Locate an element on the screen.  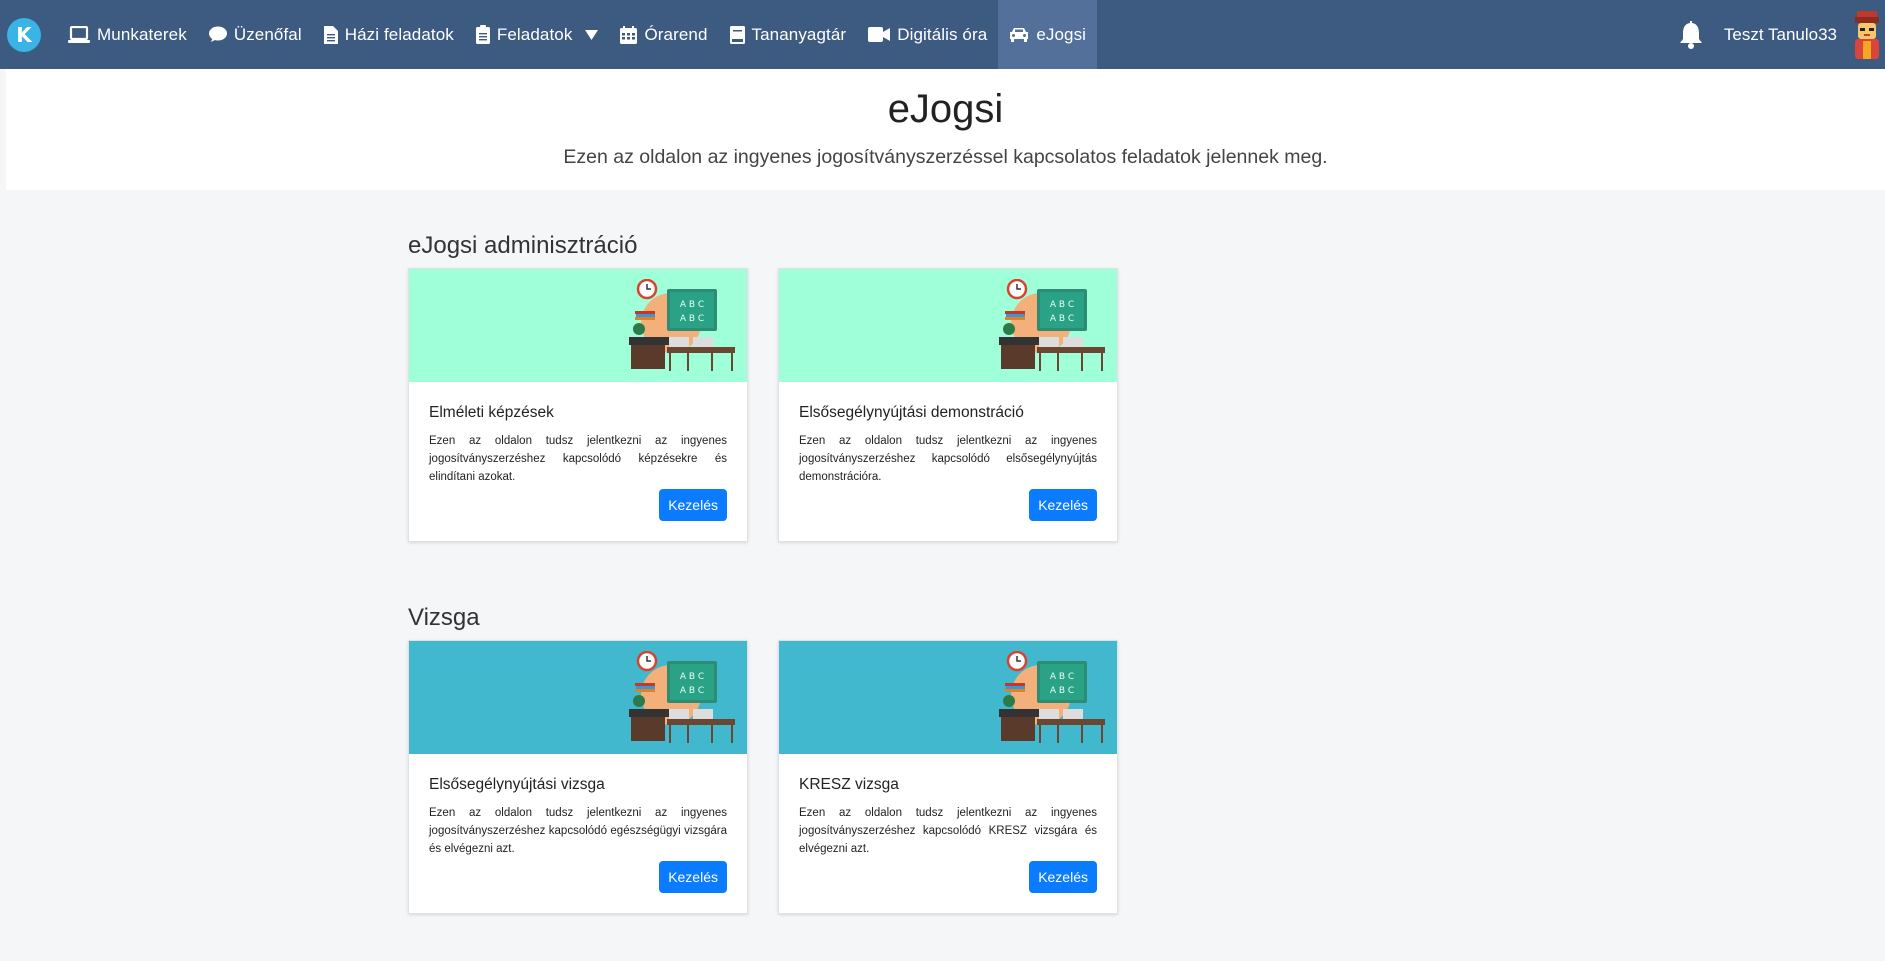
nav-item-feladatok: Feladatok is located at coordinates (537, 34).